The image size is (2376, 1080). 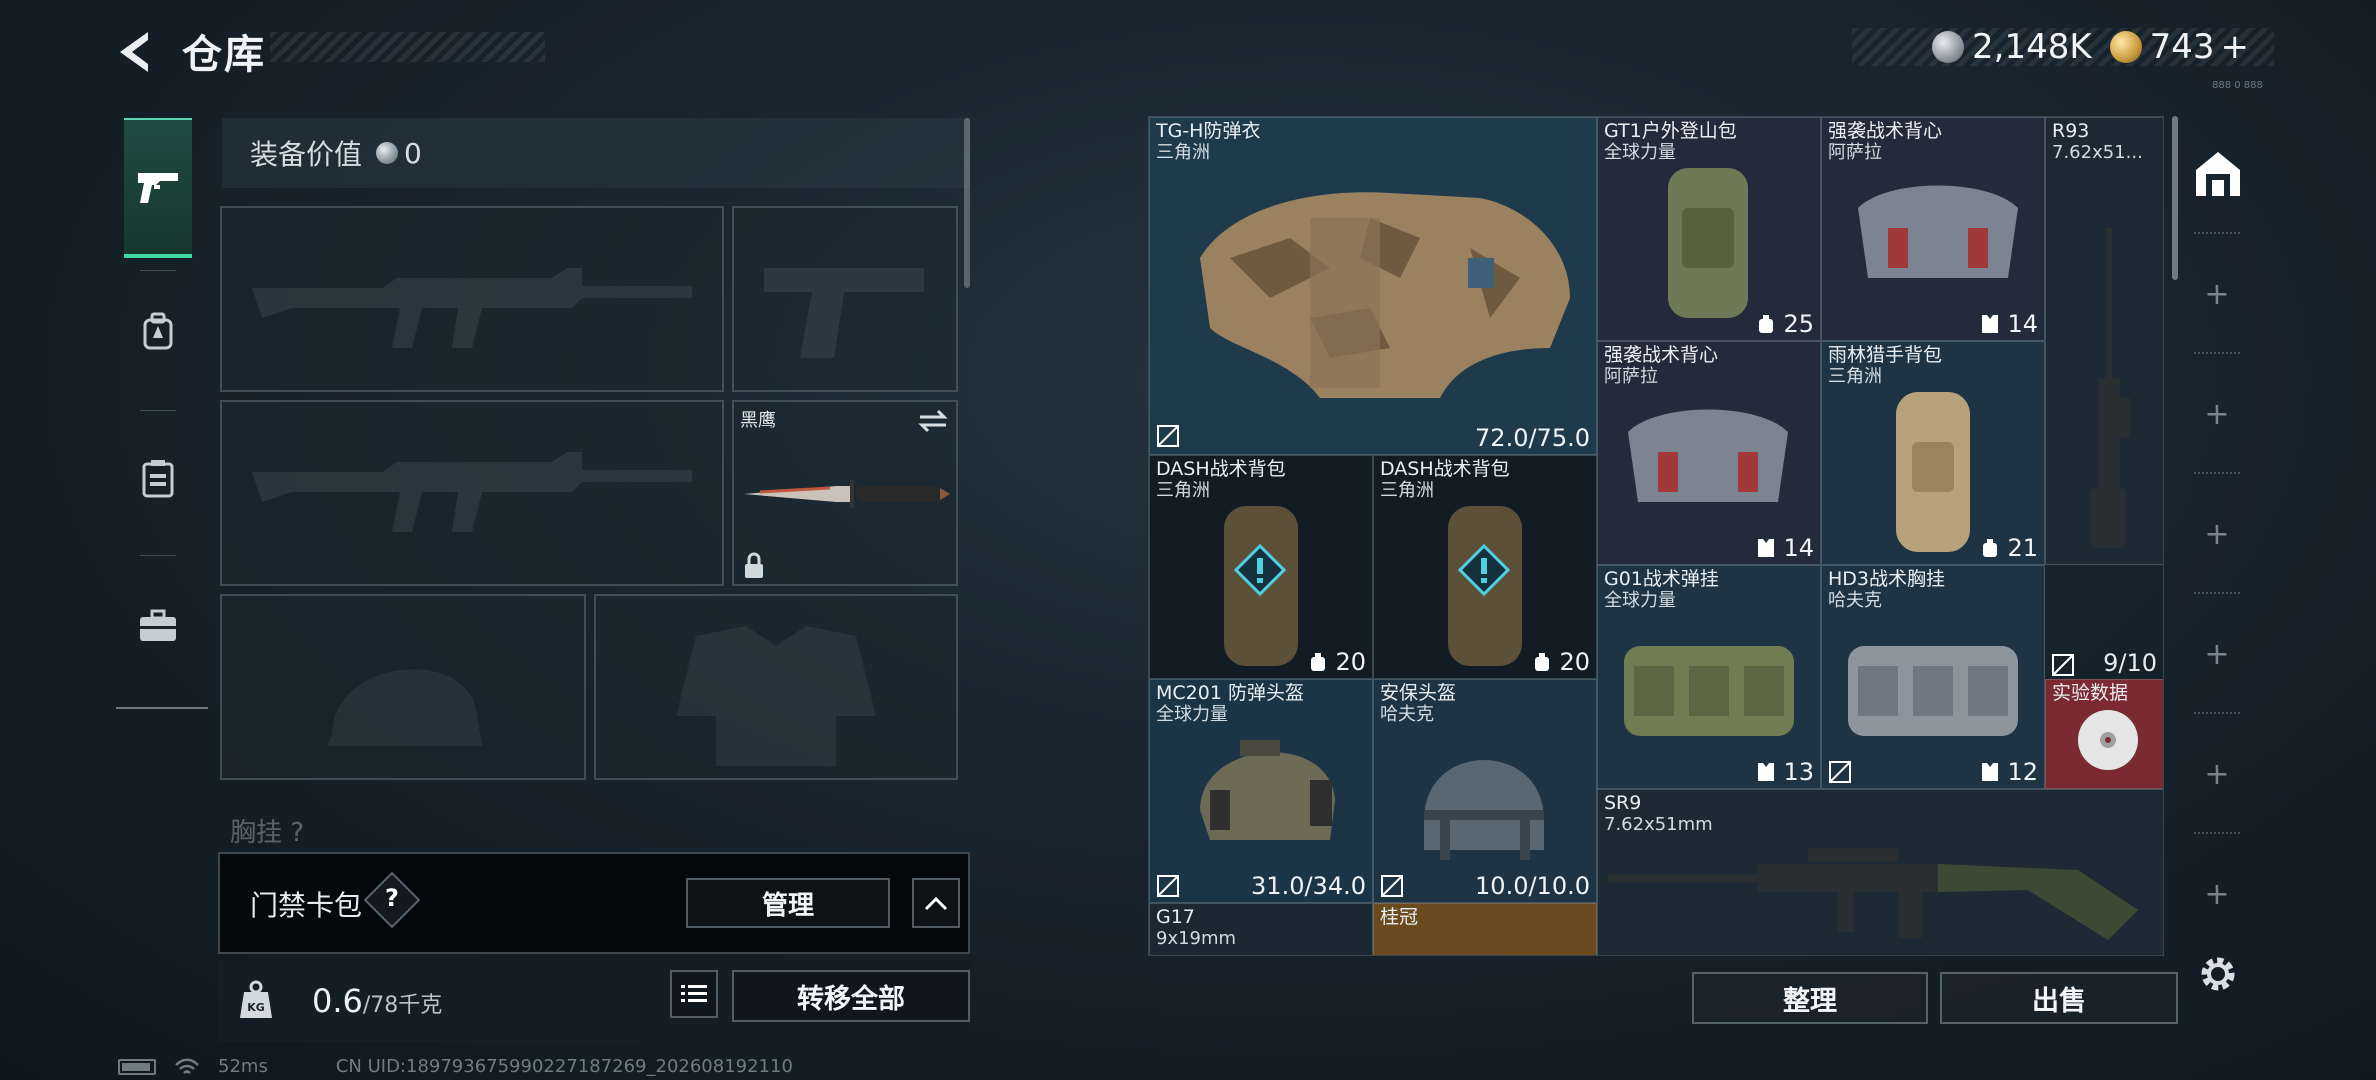 I want to click on nav-bottom-line, so click(x=162, y=708).